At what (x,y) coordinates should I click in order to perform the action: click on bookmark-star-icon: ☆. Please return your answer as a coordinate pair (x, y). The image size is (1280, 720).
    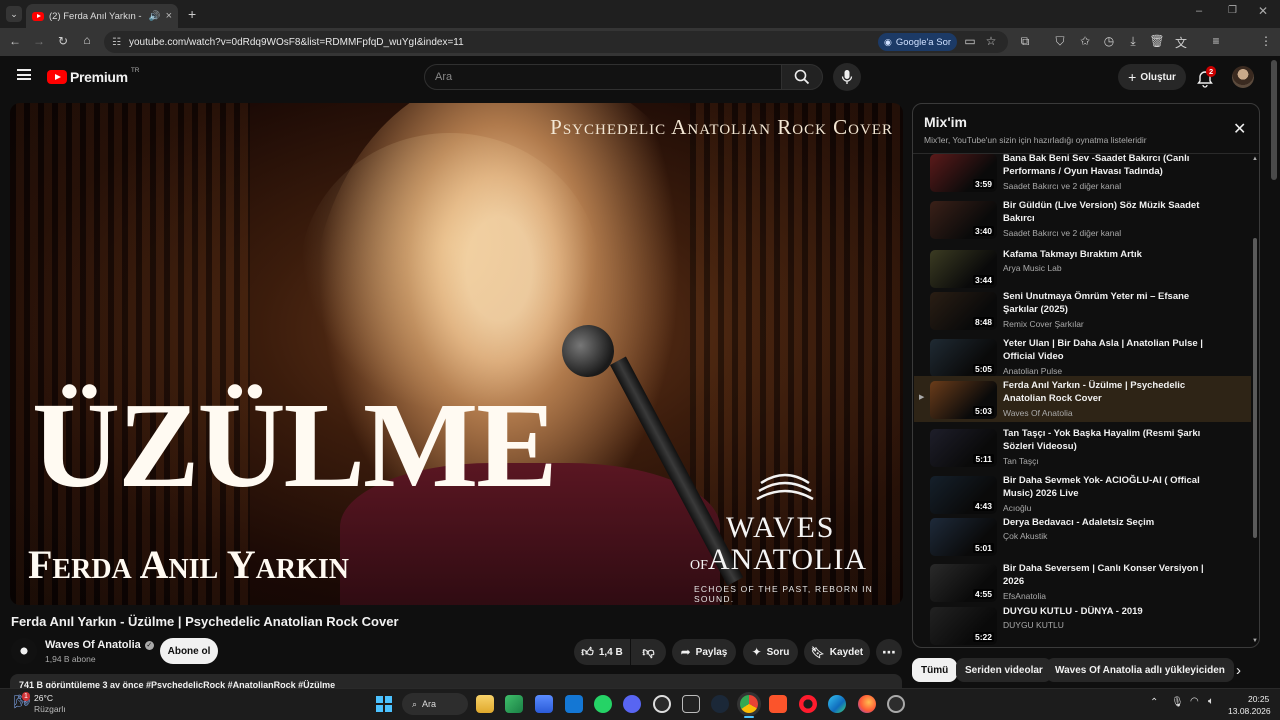
    Looking at the image, I should click on (991, 41).